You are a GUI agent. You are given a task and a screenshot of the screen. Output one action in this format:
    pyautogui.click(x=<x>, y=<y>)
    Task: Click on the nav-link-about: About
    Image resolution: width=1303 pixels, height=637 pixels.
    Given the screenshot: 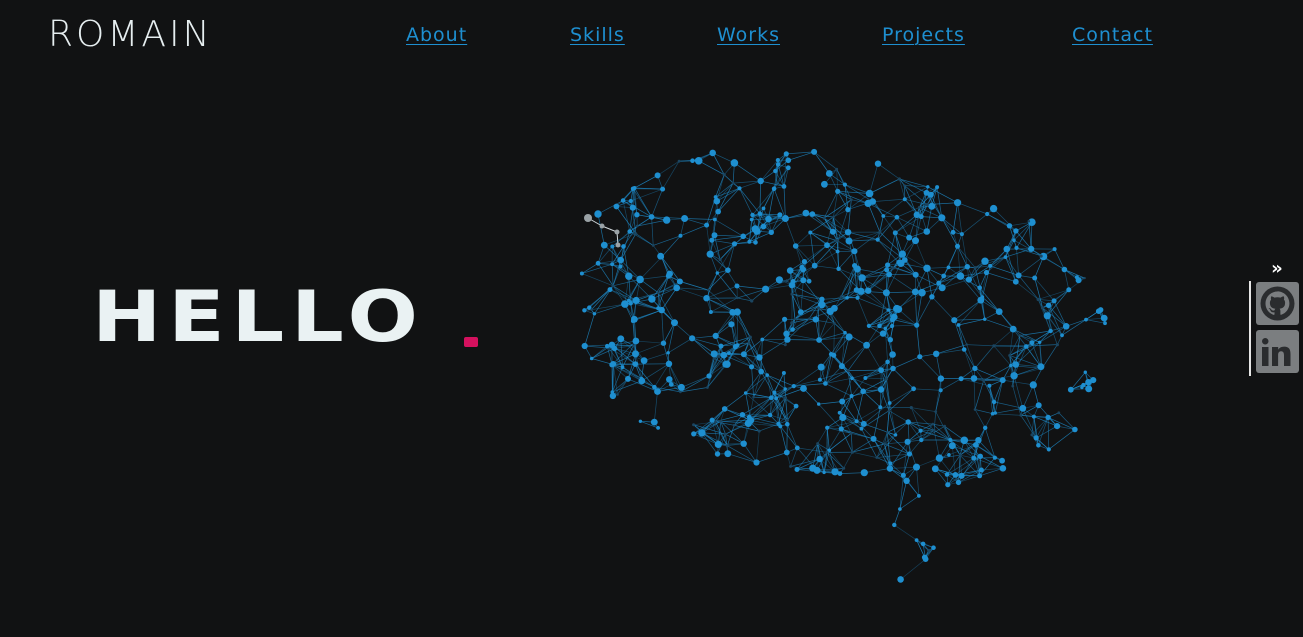 What is the action you would take?
    pyautogui.click(x=436, y=35)
    